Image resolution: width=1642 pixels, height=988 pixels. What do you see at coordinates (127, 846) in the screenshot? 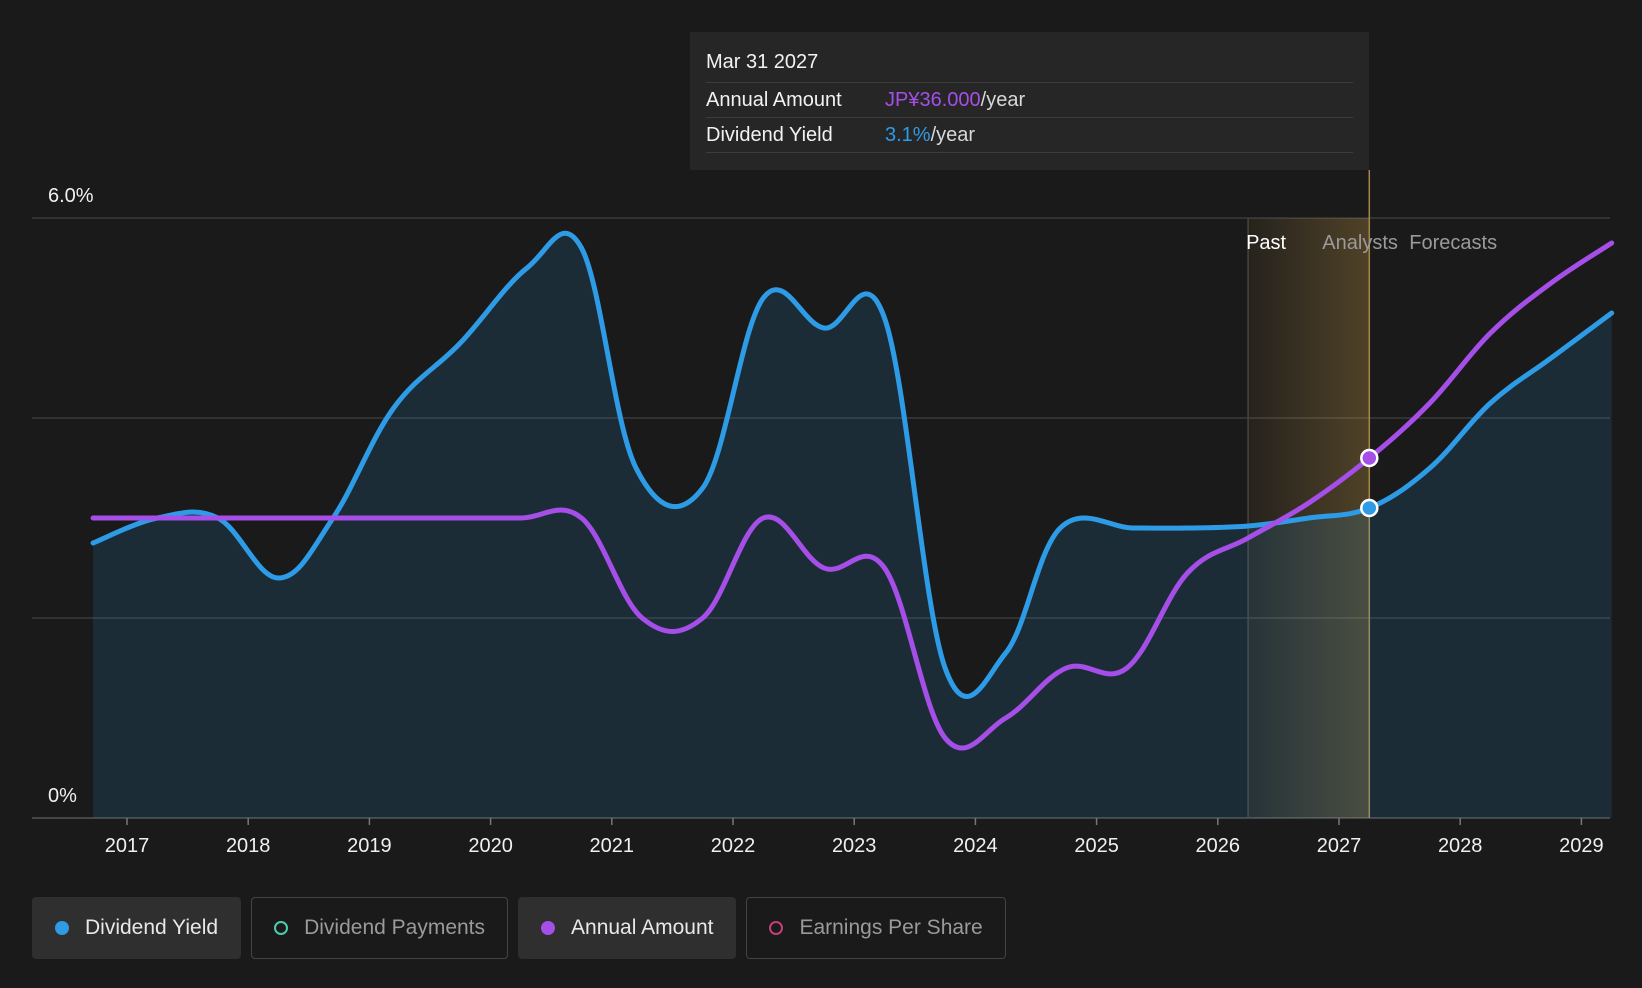
I see `x-tick-label: 2017` at bounding box center [127, 846].